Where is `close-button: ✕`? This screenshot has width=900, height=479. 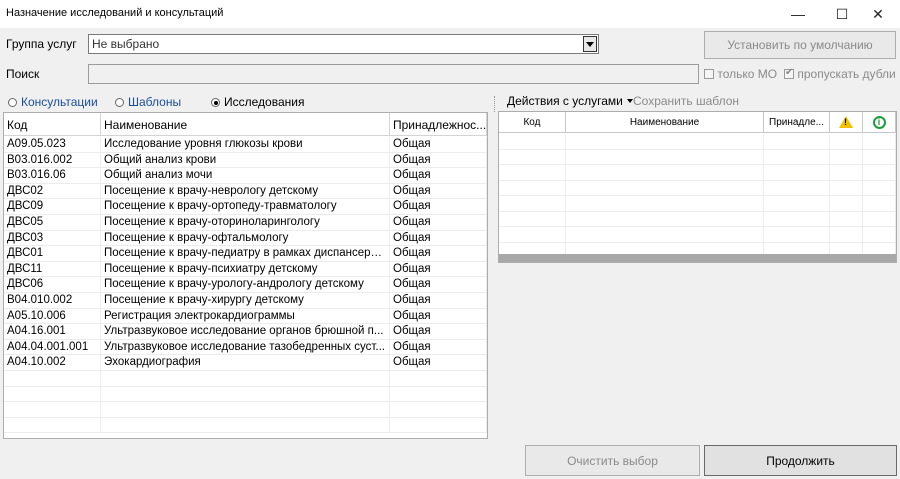 close-button: ✕ is located at coordinates (878, 14).